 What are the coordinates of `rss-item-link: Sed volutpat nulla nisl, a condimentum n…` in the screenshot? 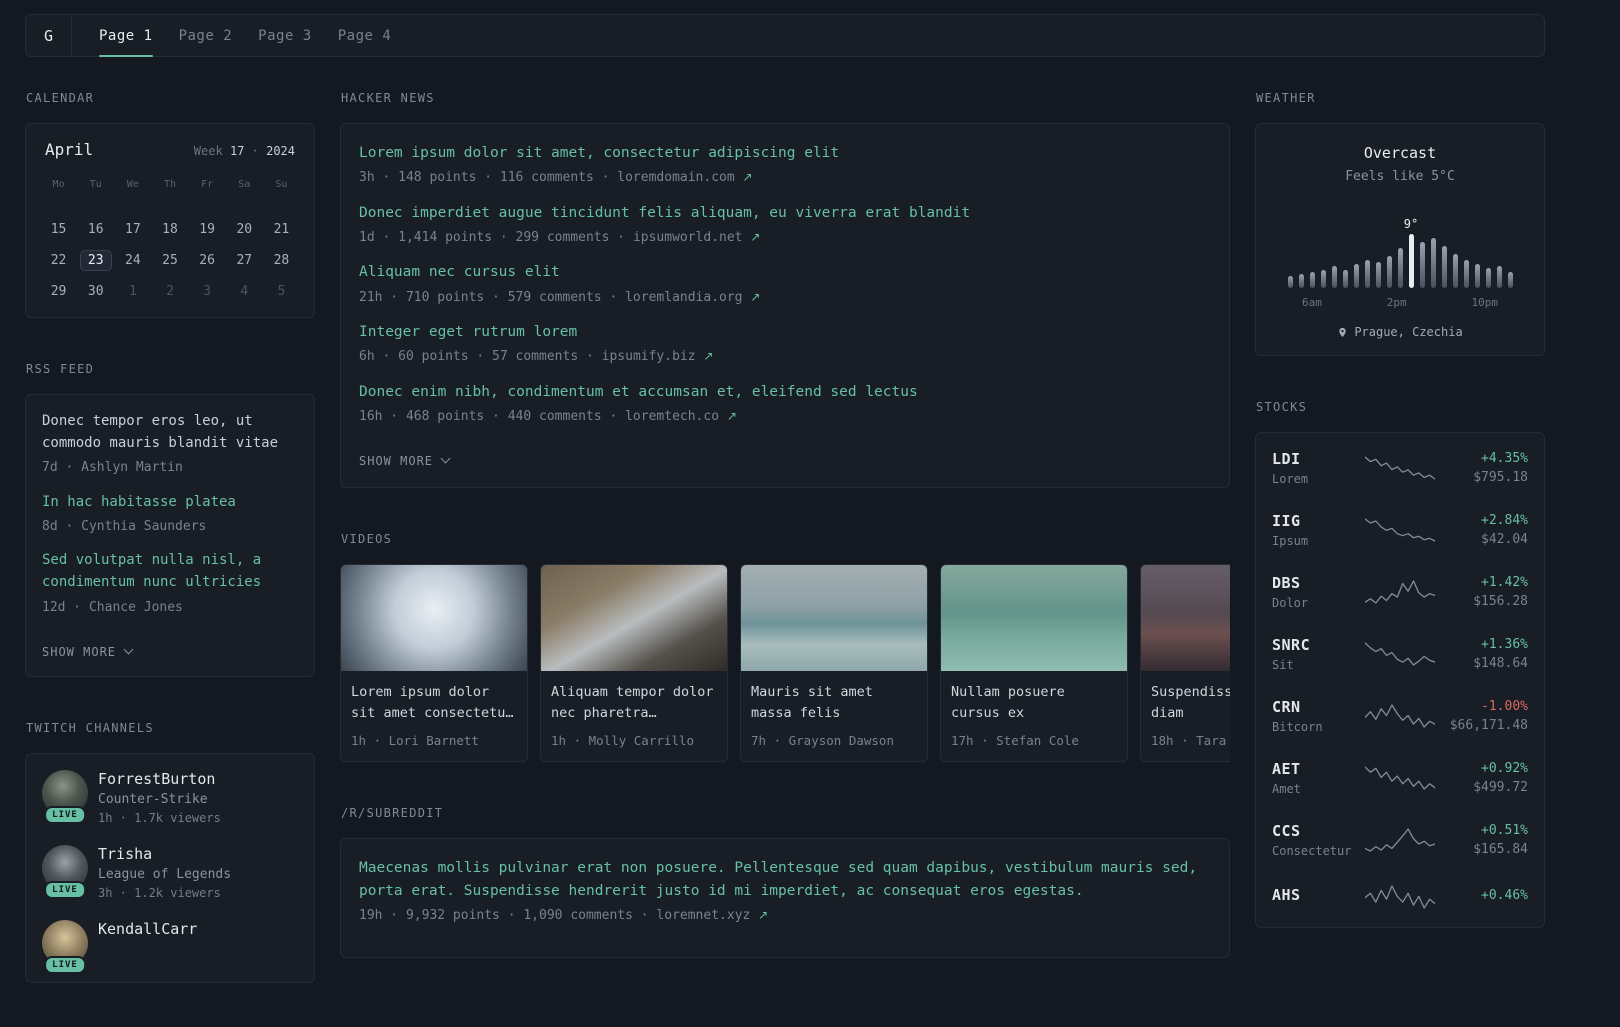 It's located at (170, 571).